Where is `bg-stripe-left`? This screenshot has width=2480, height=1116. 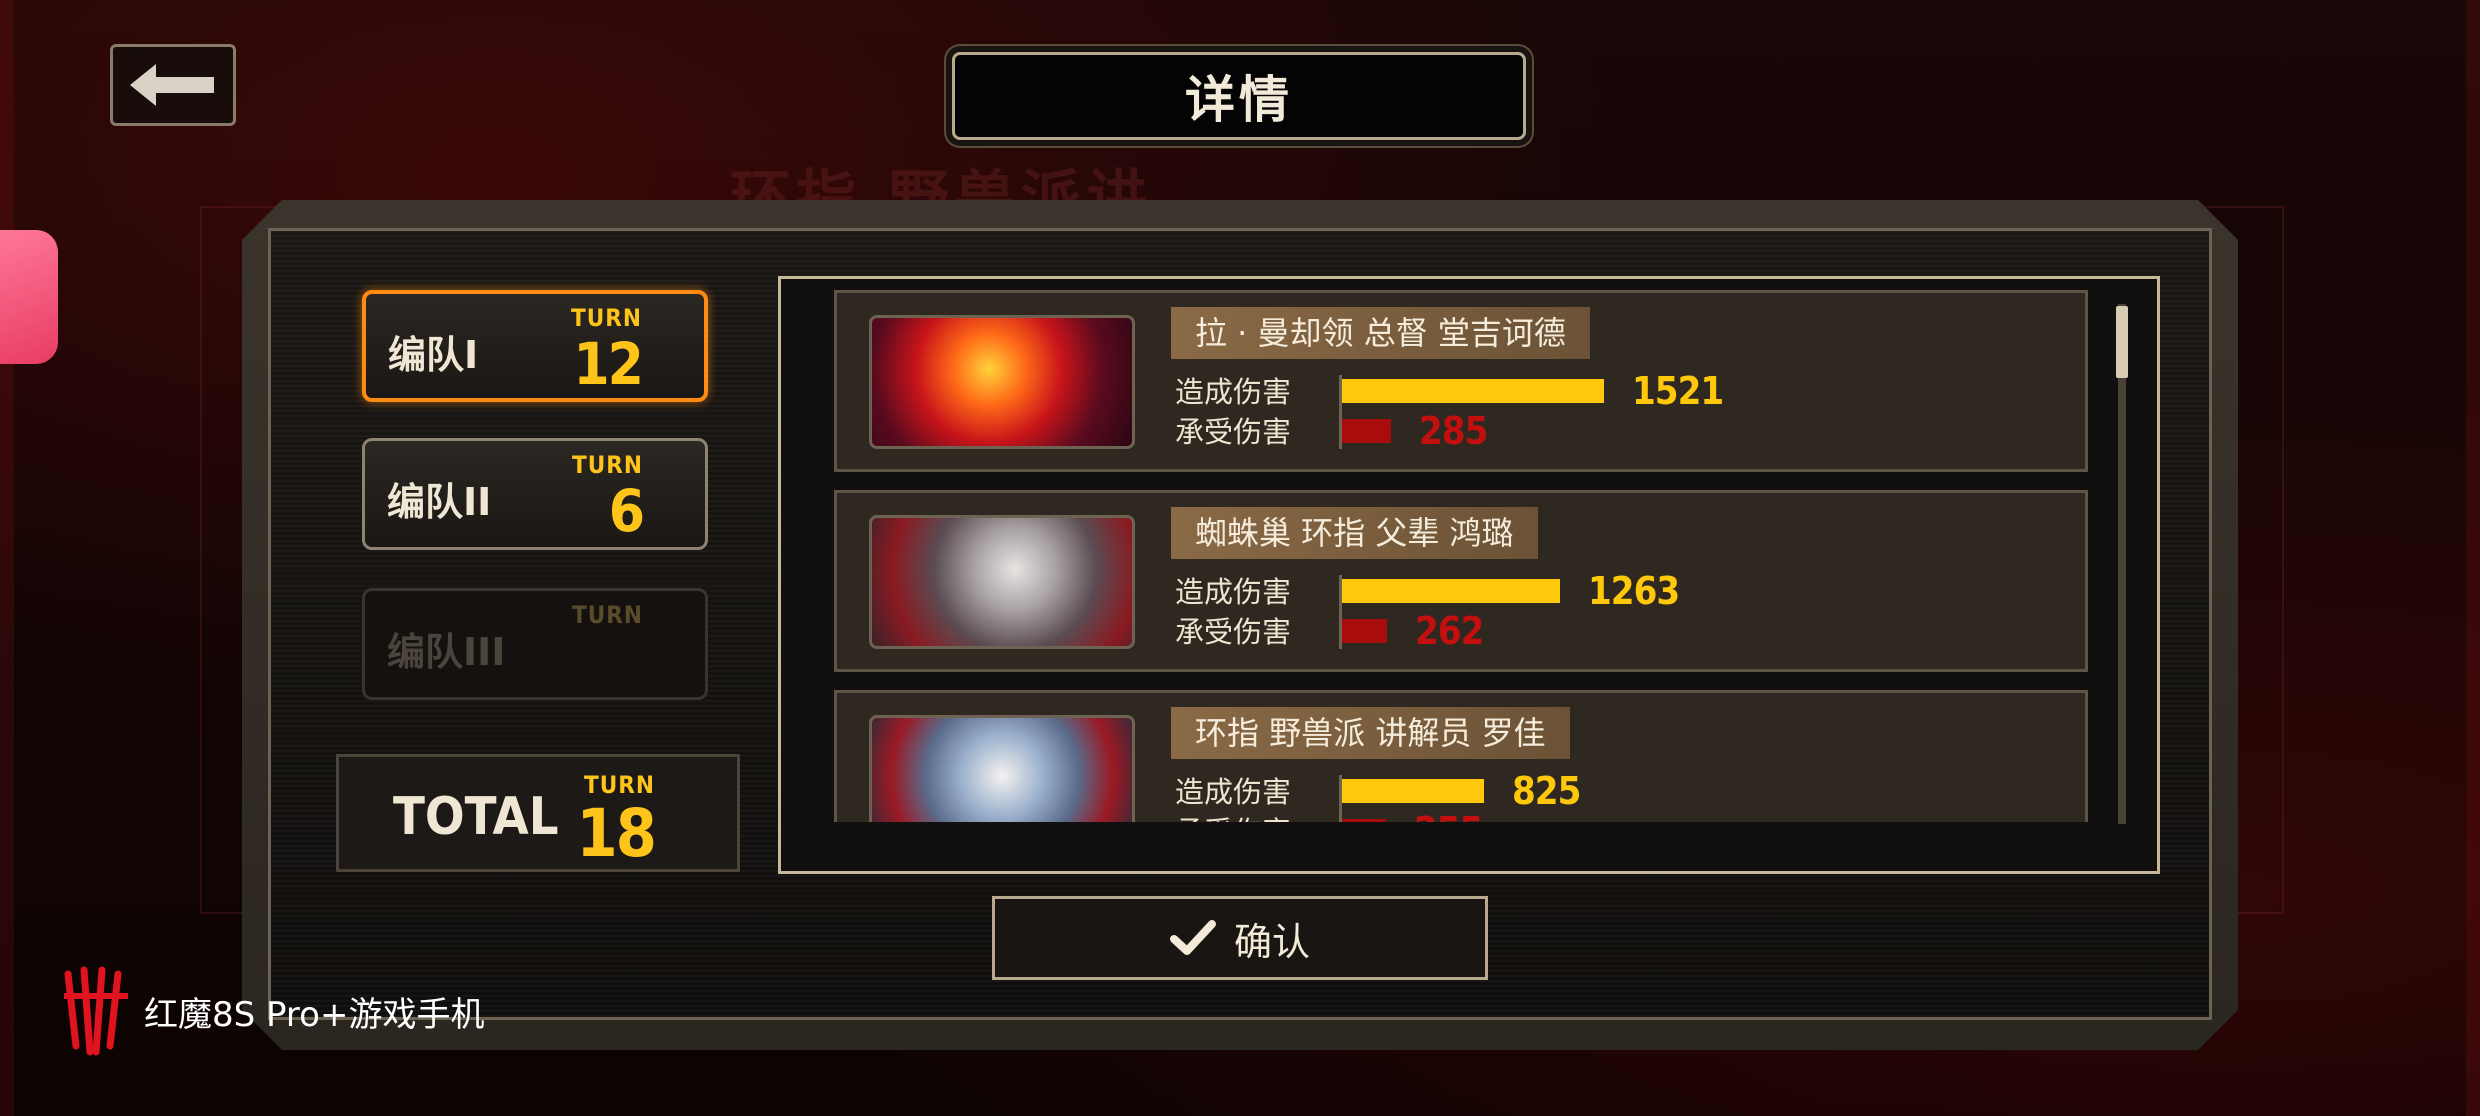
bg-stripe-left is located at coordinates (7, 558).